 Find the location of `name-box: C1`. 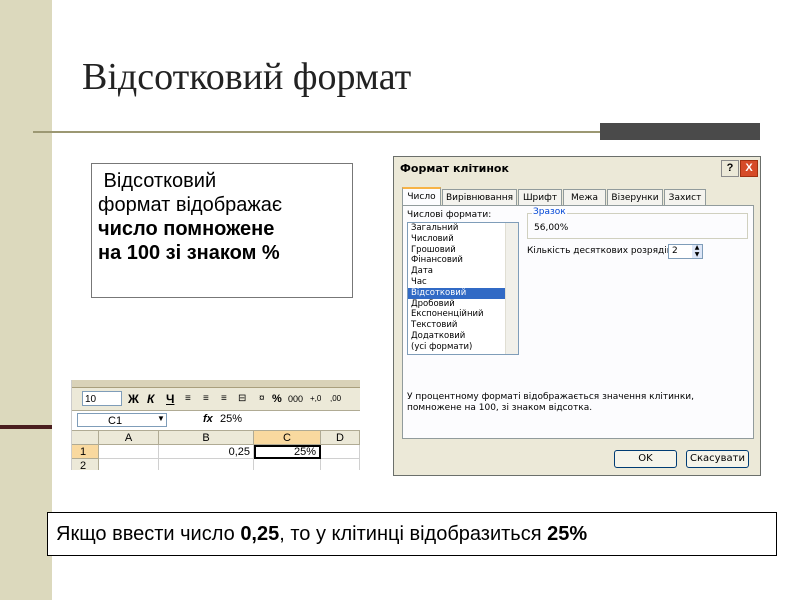

name-box: C1 is located at coordinates (122, 420).